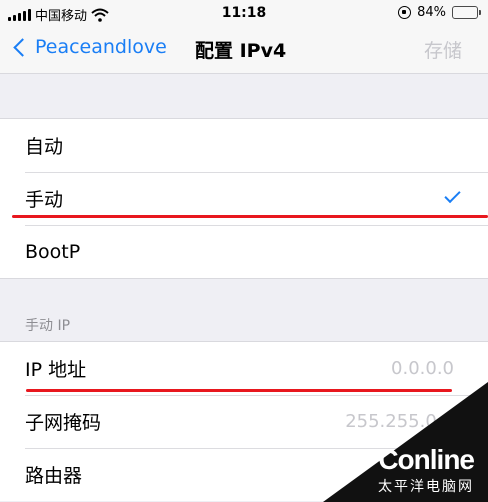 Image resolution: width=488 pixels, height=502 pixels. I want to click on option-label: BootP, so click(53, 251).